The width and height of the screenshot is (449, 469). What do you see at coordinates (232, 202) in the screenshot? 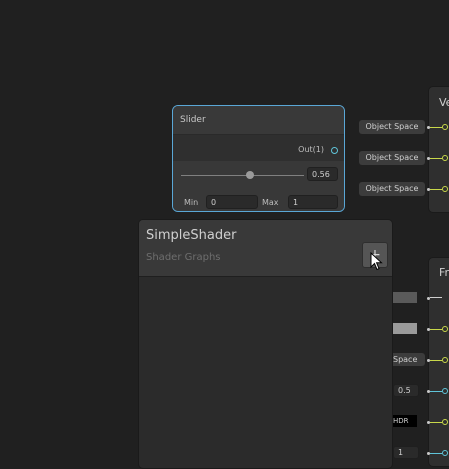
I see `min-field: 0` at bounding box center [232, 202].